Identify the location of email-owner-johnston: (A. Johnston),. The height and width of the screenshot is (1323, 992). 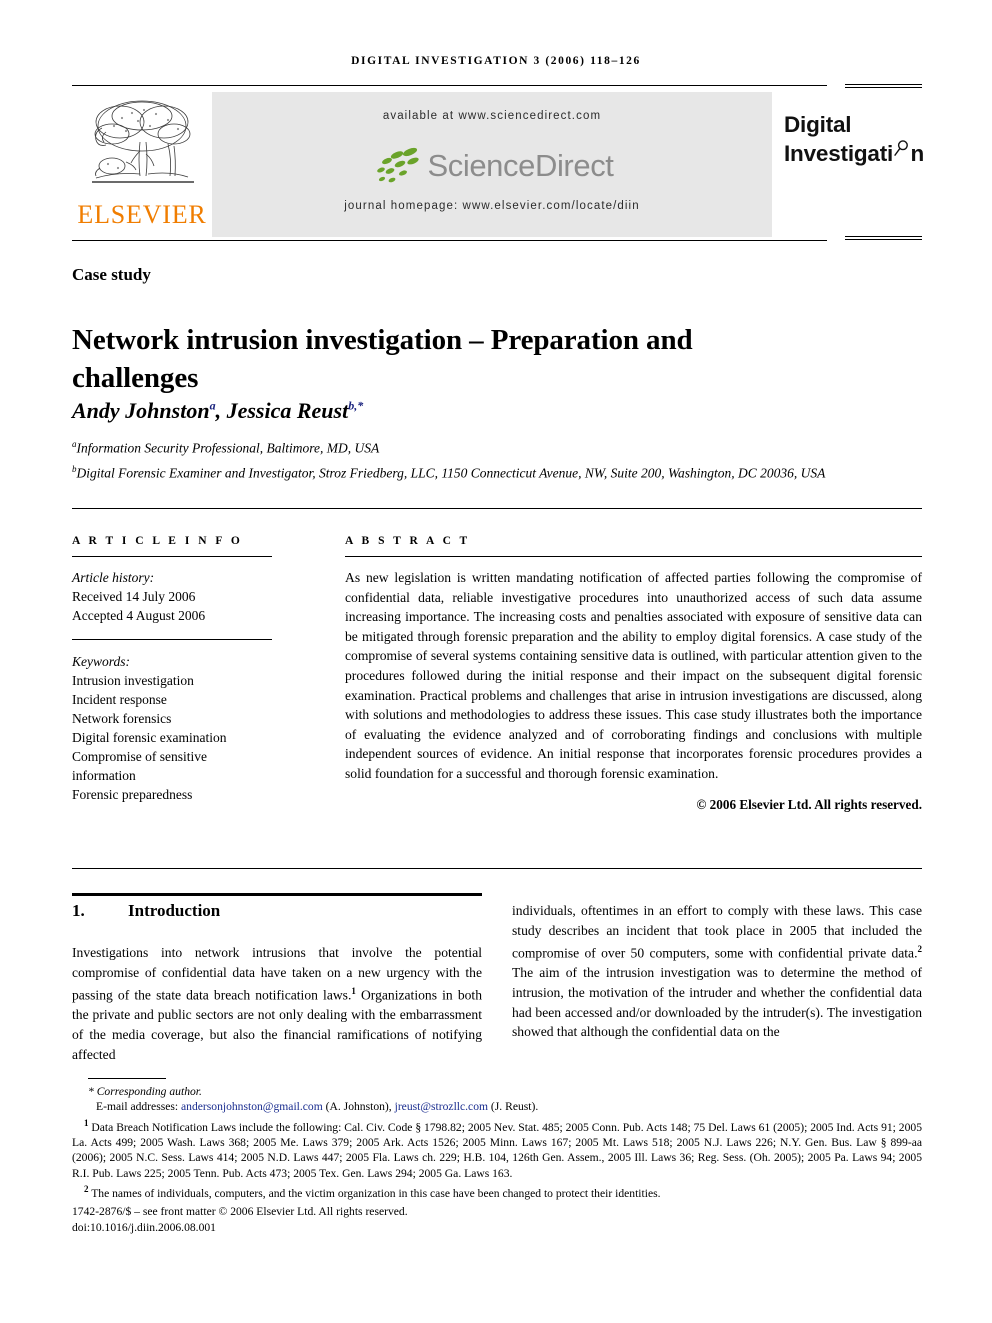
(358, 1107).